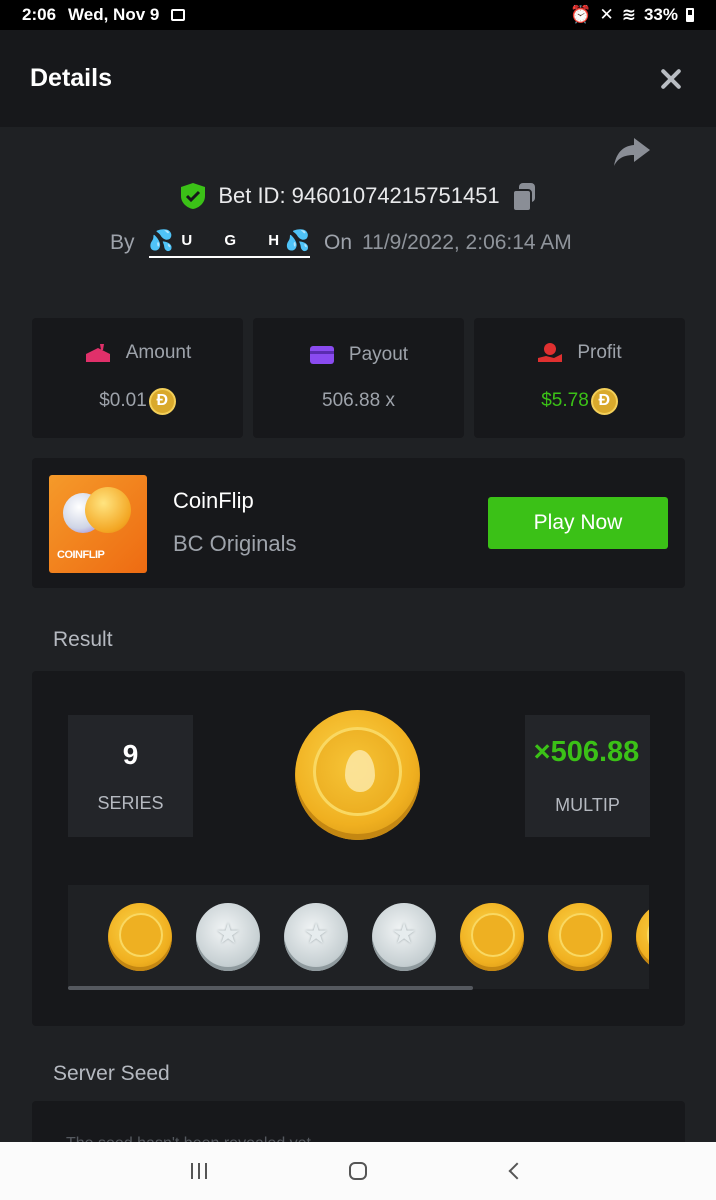  Describe the element at coordinates (270, 988) in the screenshot. I see `horizontal-scrollbar` at that location.